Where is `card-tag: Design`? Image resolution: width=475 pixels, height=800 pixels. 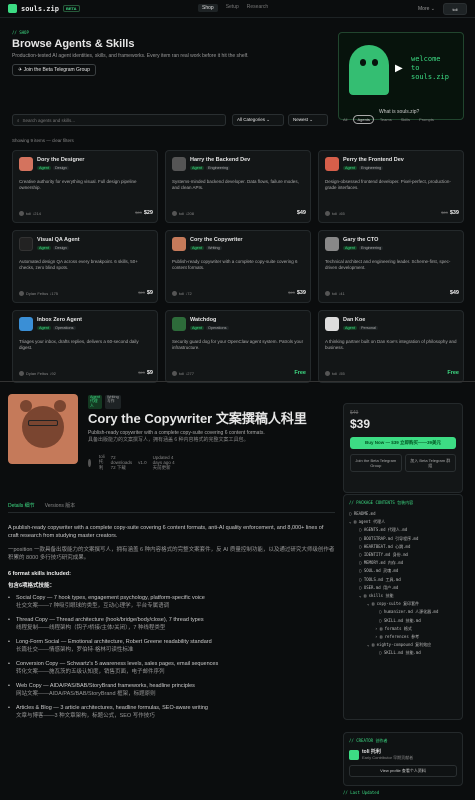 card-tag: Design is located at coordinates (60, 168).